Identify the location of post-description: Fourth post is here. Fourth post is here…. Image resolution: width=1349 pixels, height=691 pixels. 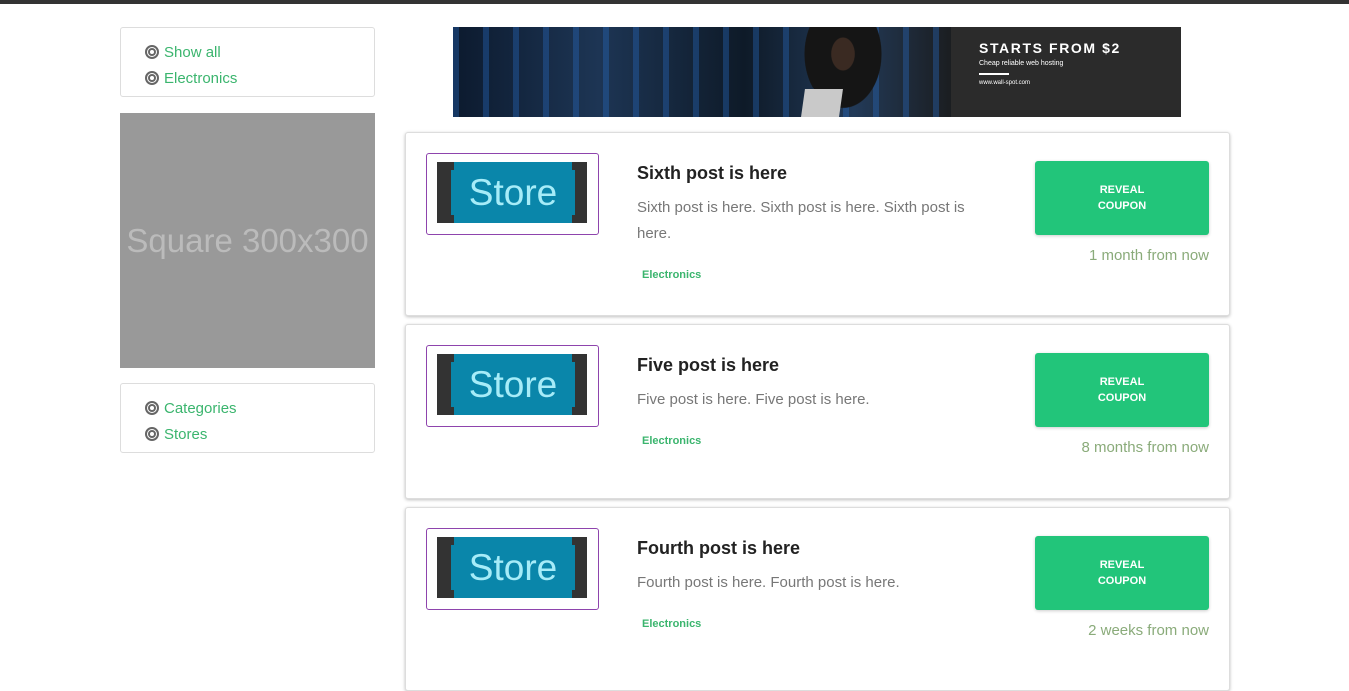
(768, 582).